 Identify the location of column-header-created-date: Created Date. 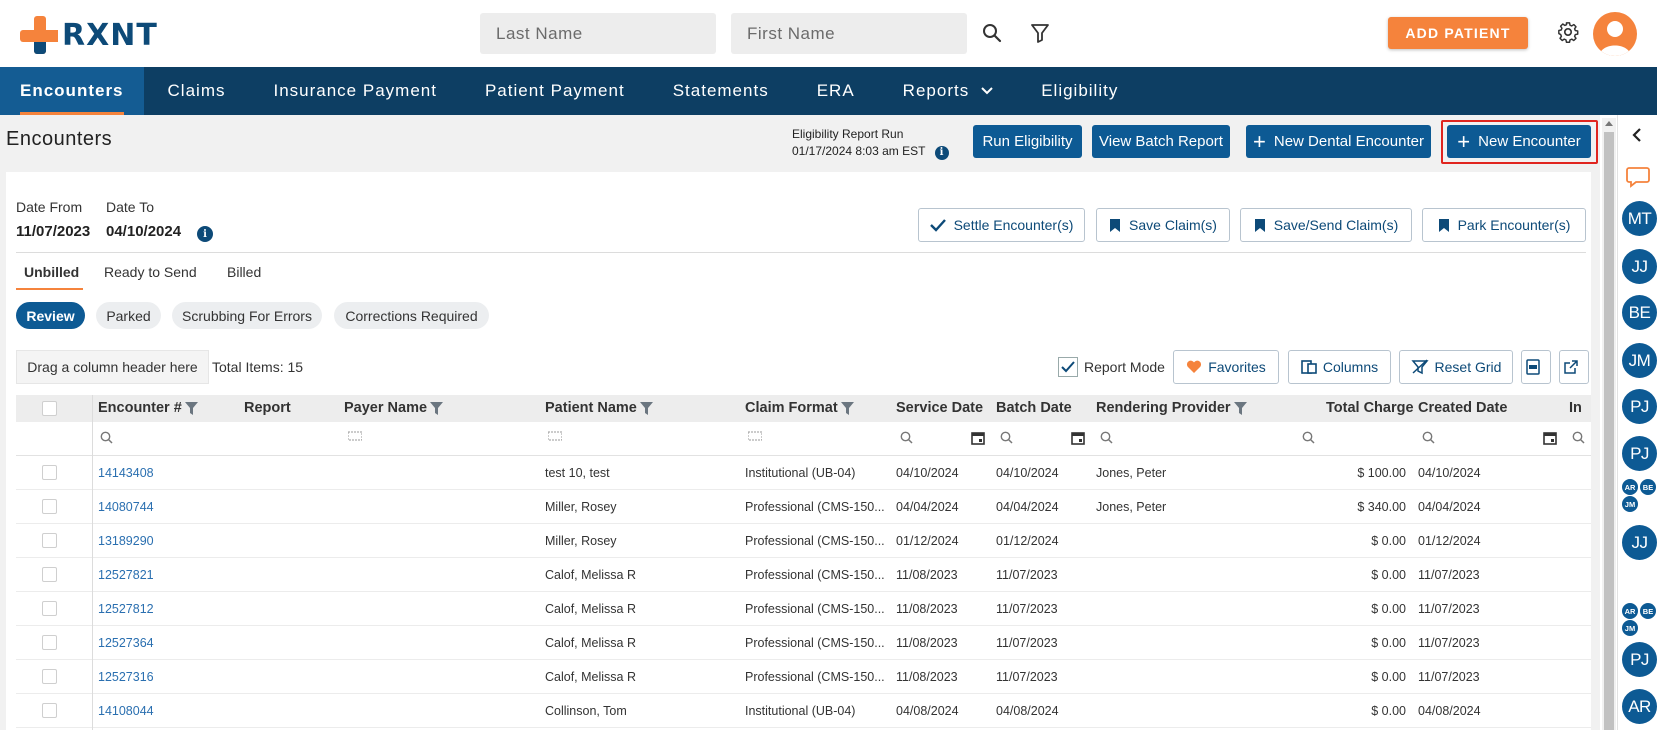
(1462, 408).